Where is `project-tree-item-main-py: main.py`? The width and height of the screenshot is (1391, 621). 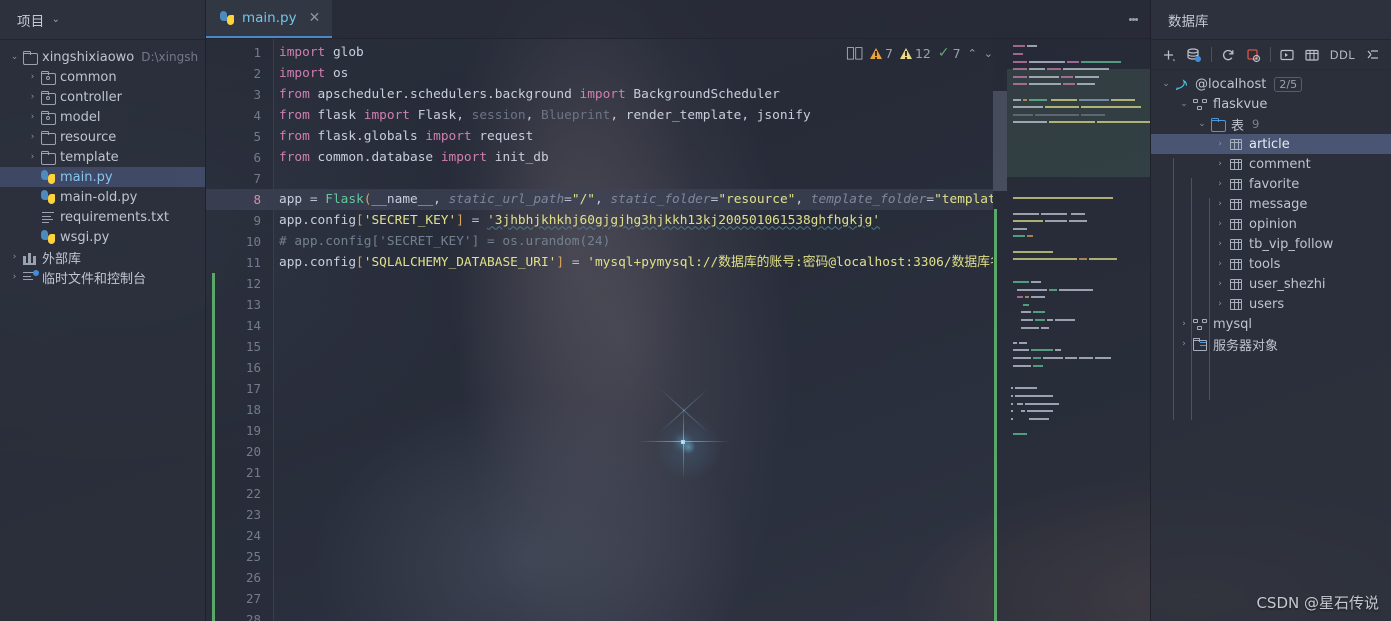
project-tree-item-main-py: main.py is located at coordinates (102, 177).